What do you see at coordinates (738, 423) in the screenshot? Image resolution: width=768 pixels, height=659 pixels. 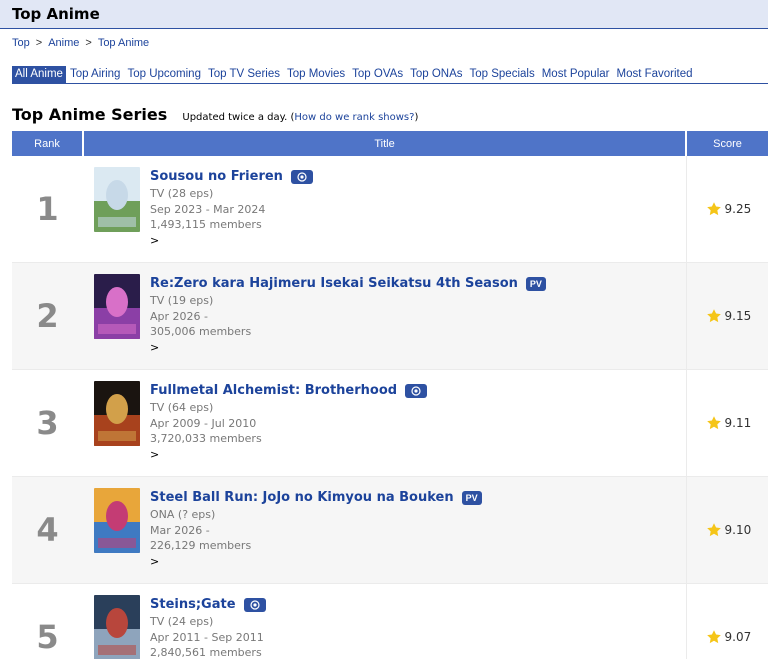 I see `score-value: 9.11` at bounding box center [738, 423].